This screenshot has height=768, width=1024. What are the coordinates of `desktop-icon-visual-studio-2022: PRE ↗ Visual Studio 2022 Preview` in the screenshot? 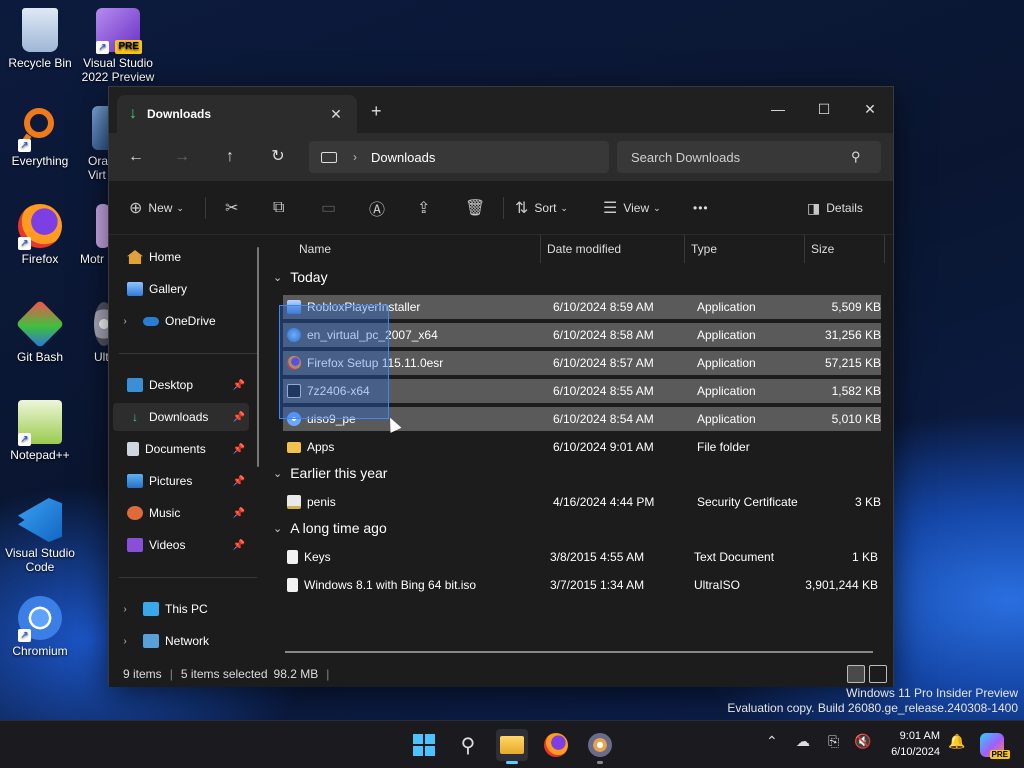 It's located at (118, 46).